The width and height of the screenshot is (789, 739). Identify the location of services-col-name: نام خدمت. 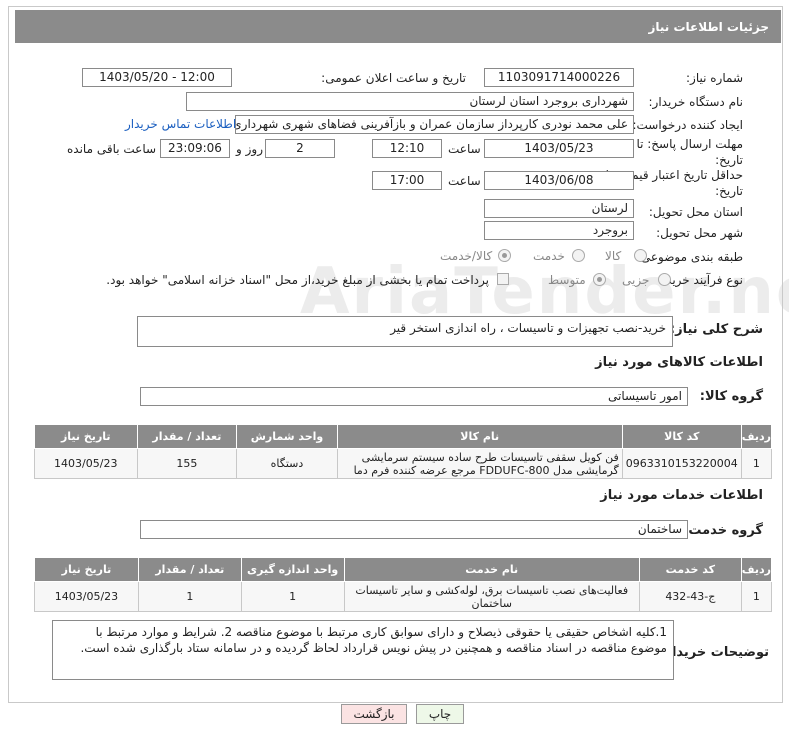
(491, 569).